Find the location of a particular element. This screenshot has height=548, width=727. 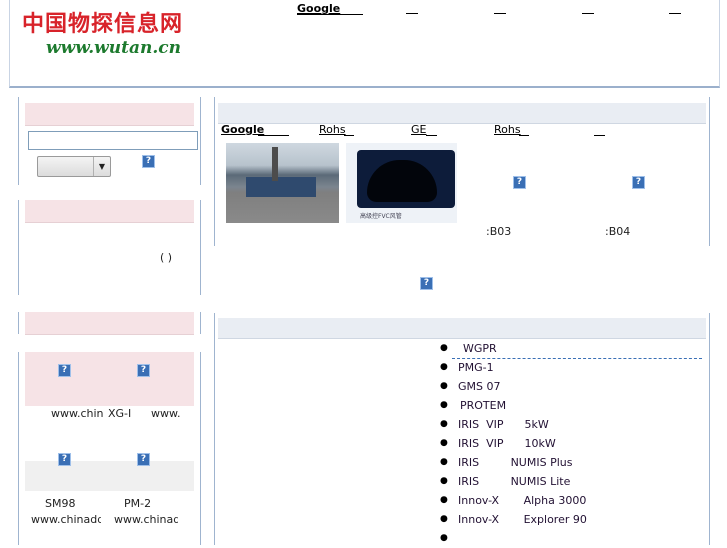

list-item: ● PROTEM is located at coordinates (569, 405).